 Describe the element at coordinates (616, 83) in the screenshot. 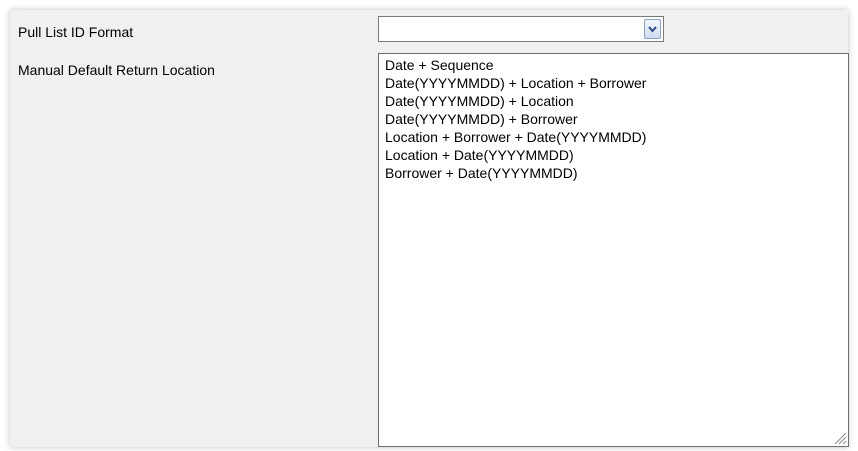

I see `list-item: Date(YYYYMMDD) + Location + Borrower` at that location.